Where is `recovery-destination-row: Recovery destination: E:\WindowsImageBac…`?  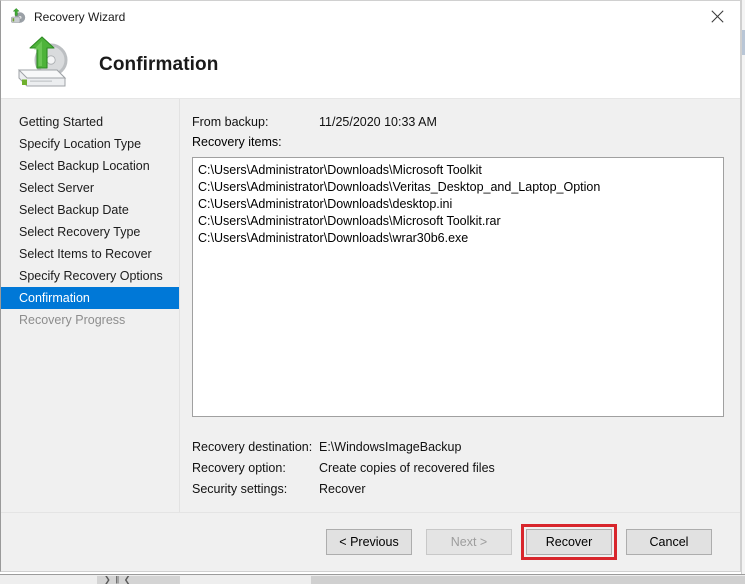
recovery-destination-row: Recovery destination: E:\WindowsImageBac… is located at coordinates (458, 447).